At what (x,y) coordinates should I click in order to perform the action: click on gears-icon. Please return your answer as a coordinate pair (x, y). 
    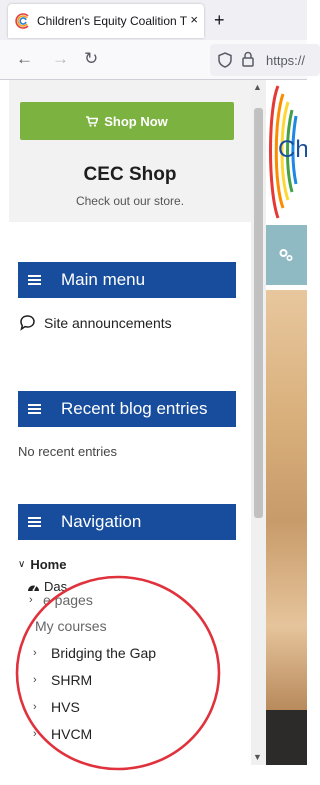
    Looking at the image, I should click on (286, 257).